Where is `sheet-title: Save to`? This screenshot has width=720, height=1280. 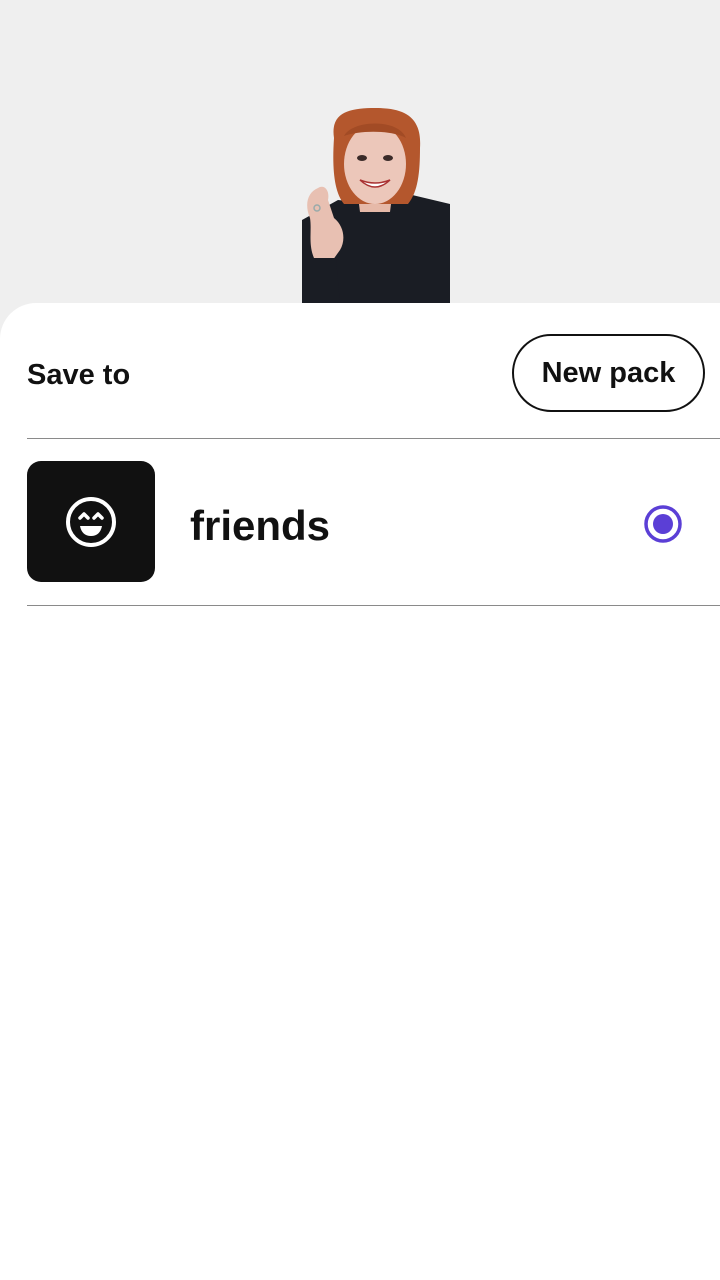 sheet-title: Save to is located at coordinates (79, 375).